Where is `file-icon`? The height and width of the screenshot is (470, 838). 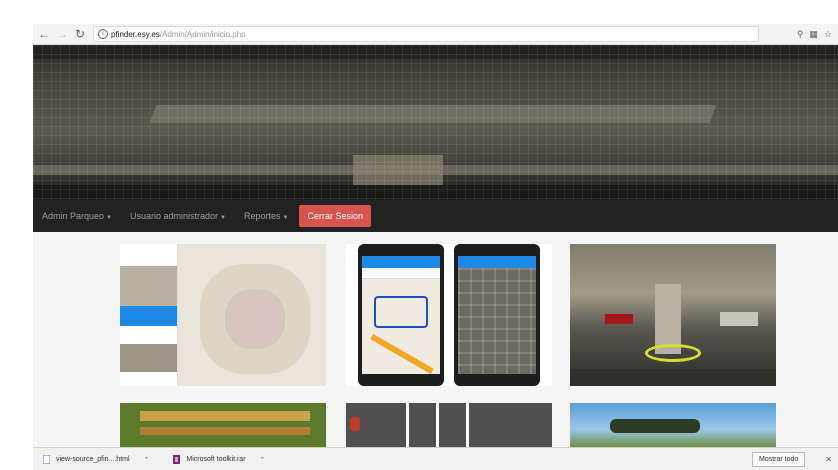
file-icon is located at coordinates (46, 459).